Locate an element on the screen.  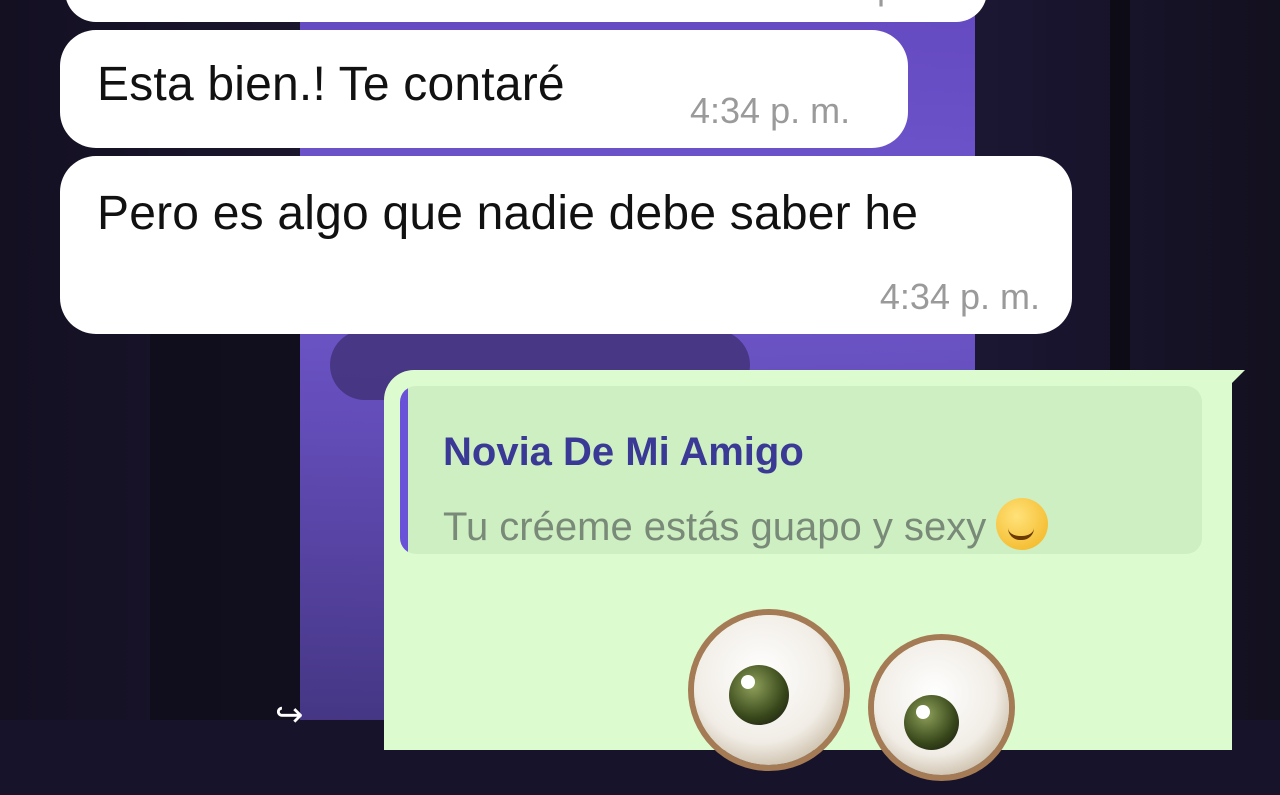
left-eye is located at coordinates (769, 690).